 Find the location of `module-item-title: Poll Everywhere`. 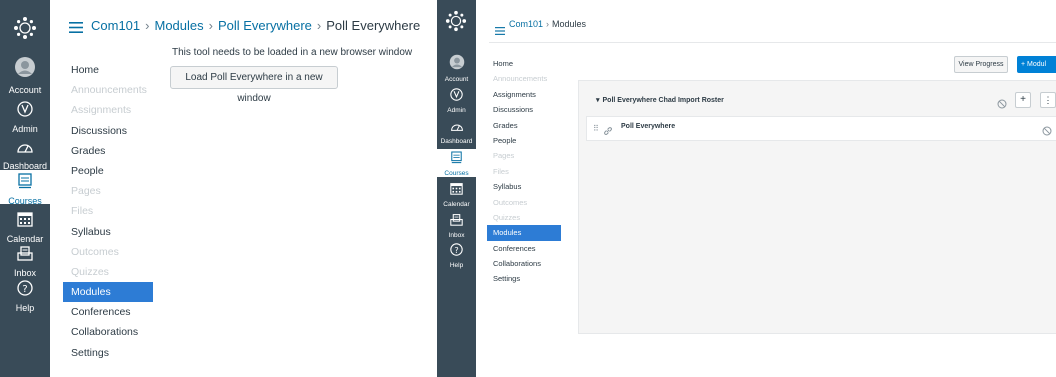

module-item-title: Poll Everywhere is located at coordinates (648, 126).